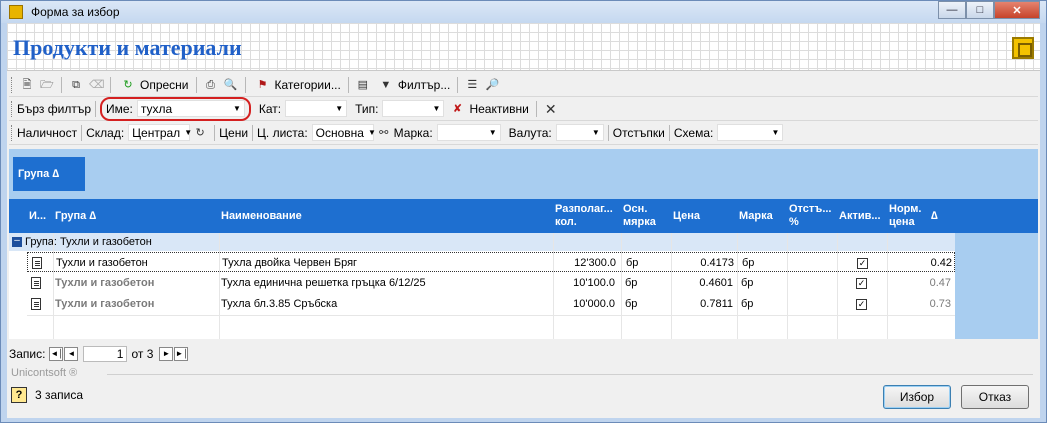  What do you see at coordinates (16, 12) in the screenshot?
I see `app-icon` at bounding box center [16, 12].